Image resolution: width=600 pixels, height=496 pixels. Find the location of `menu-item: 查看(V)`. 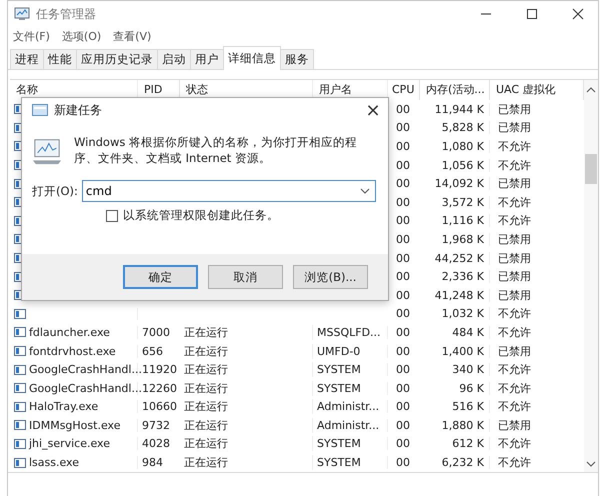

menu-item: 查看(V) is located at coordinates (132, 36).